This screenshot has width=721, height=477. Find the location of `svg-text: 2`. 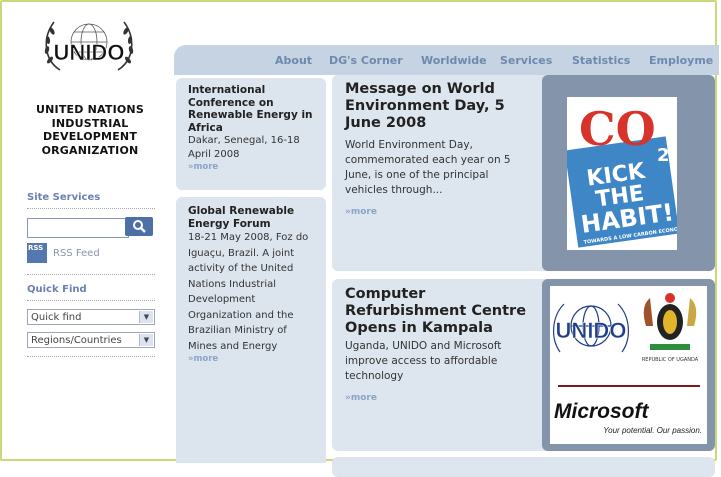

svg-text: 2 is located at coordinates (663, 155).